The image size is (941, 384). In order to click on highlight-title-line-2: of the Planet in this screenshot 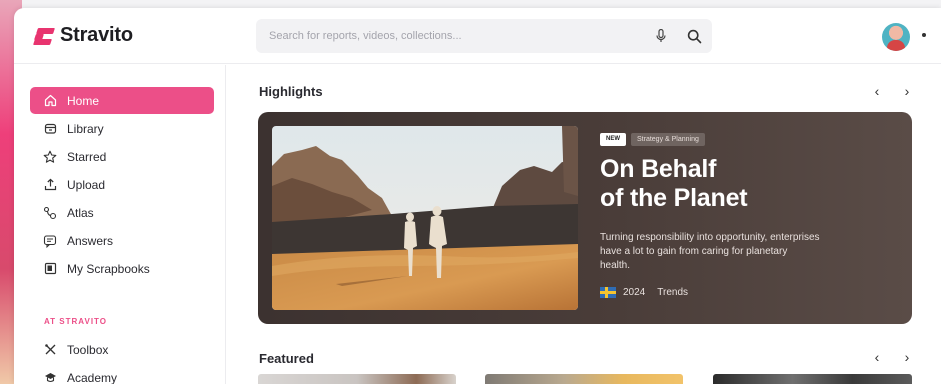, I will do `click(674, 198)`.